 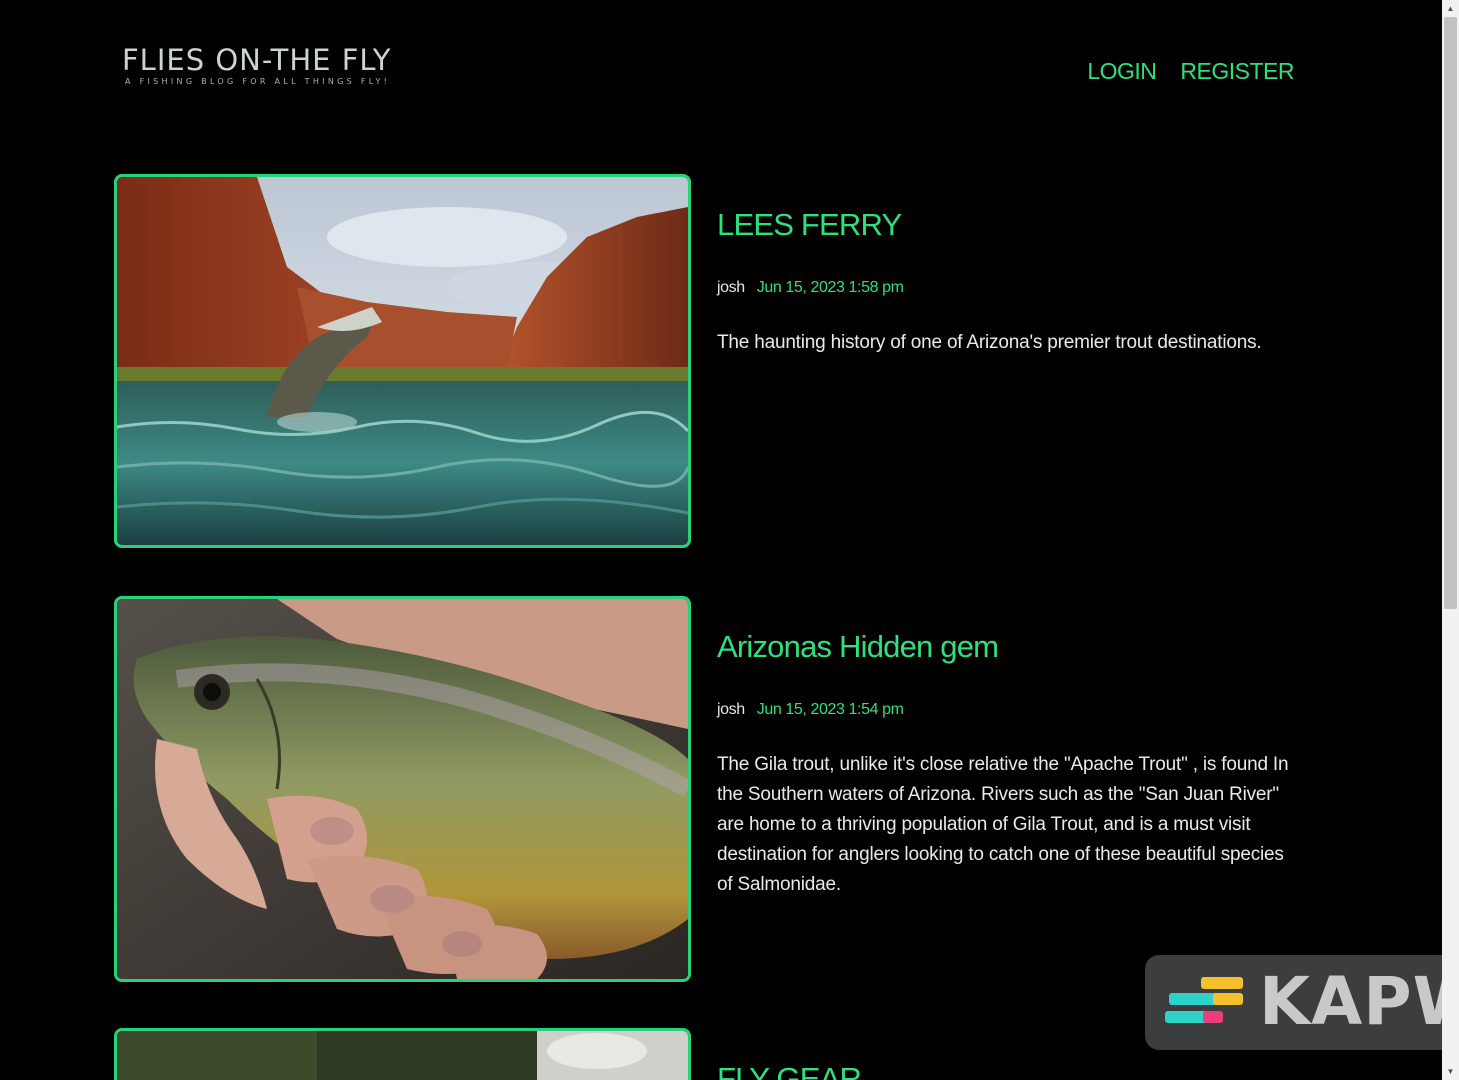 What do you see at coordinates (257, 60) in the screenshot?
I see `site-title: FLIES ON-THE FLY` at bounding box center [257, 60].